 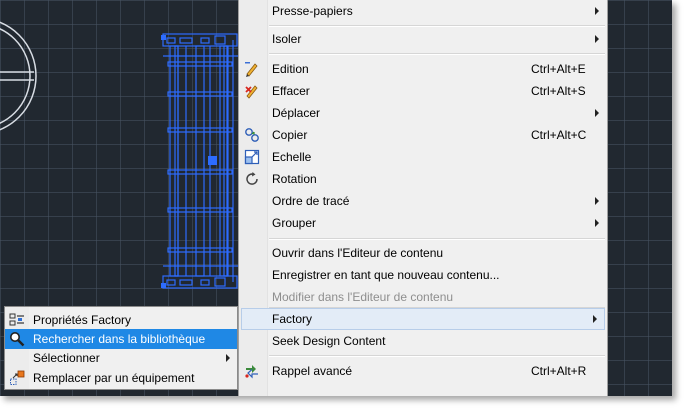 I want to click on submenu-item-remplacer-equipement: Remplacer par un équipement, so click(x=121, y=378).